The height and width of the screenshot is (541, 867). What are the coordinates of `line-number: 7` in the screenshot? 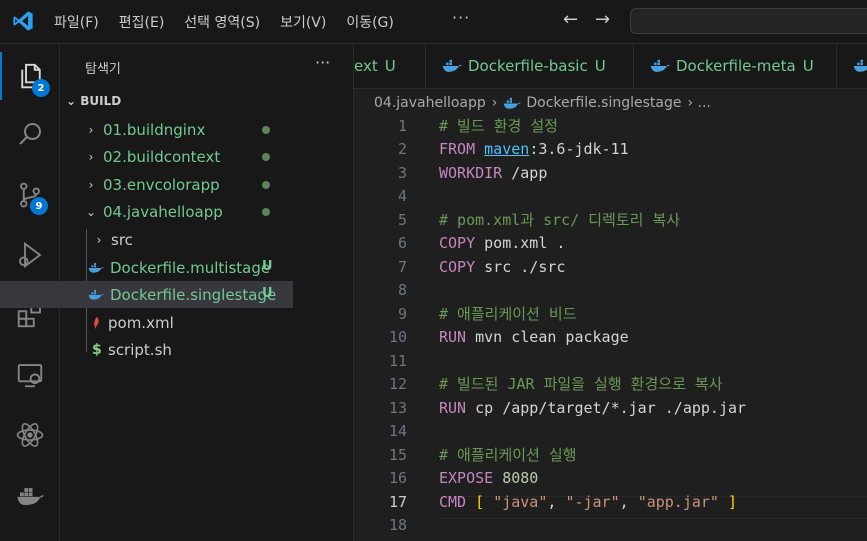 It's located at (402, 266).